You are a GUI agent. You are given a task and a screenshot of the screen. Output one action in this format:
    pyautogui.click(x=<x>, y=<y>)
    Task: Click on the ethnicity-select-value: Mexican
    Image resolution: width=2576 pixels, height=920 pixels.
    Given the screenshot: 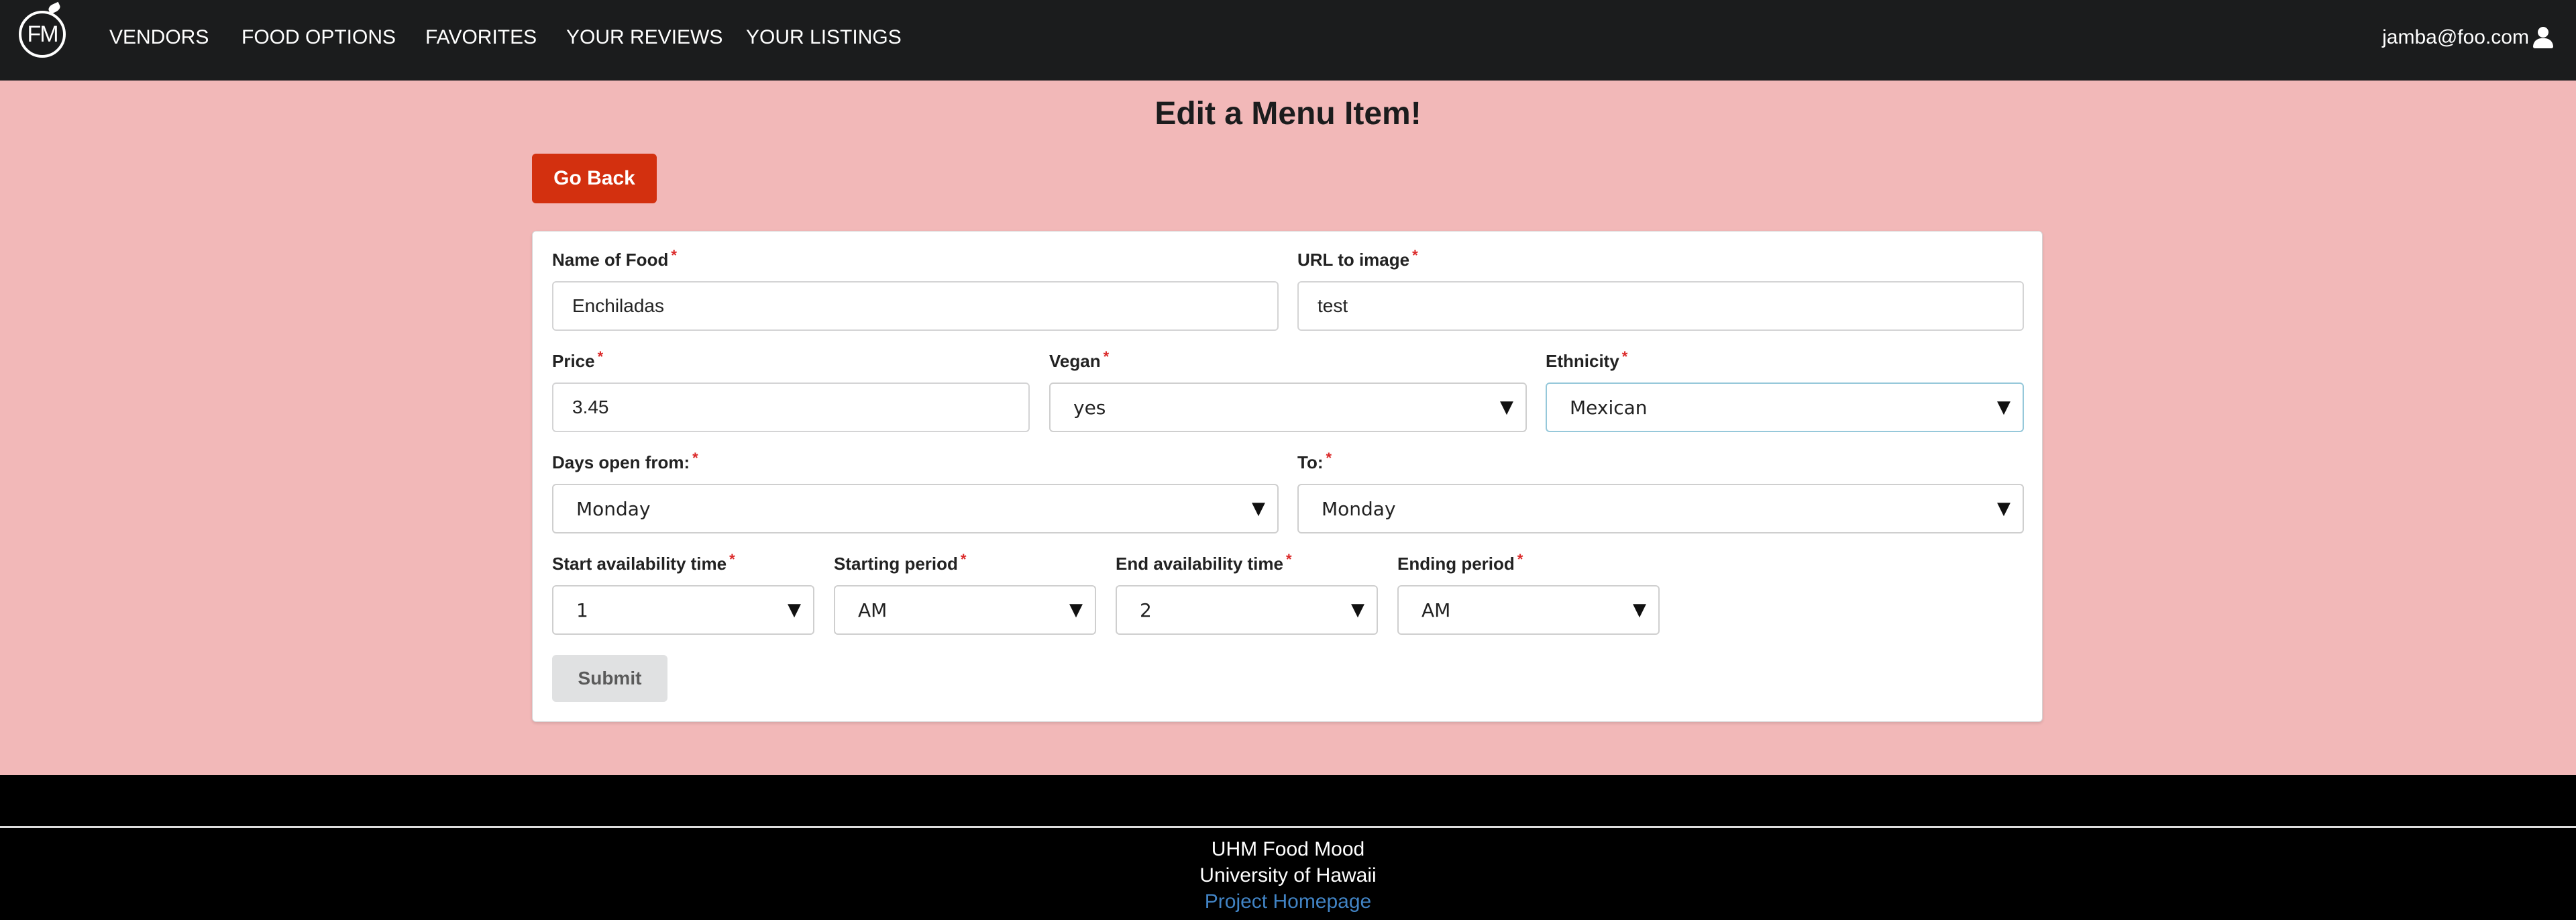 What is the action you would take?
    pyautogui.click(x=1609, y=408)
    